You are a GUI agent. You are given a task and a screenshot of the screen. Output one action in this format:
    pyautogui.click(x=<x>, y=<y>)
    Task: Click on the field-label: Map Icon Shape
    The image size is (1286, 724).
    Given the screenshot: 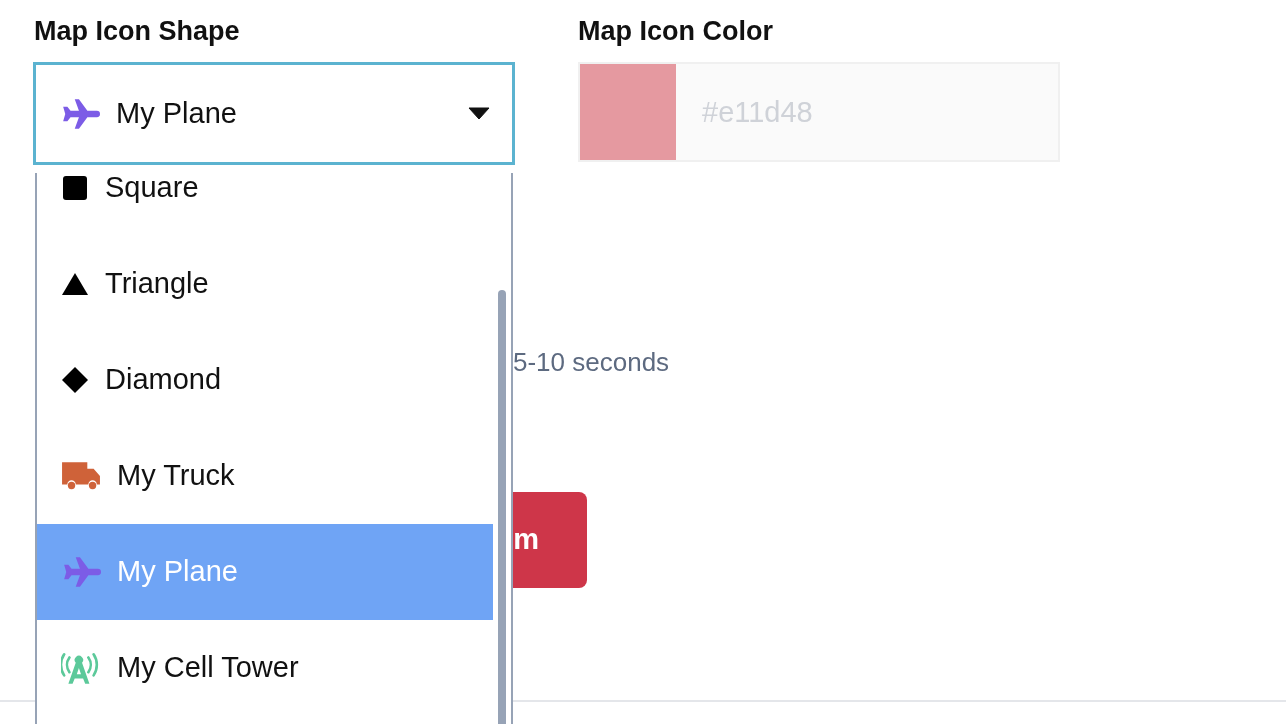 What is the action you would take?
    pyautogui.click(x=137, y=31)
    